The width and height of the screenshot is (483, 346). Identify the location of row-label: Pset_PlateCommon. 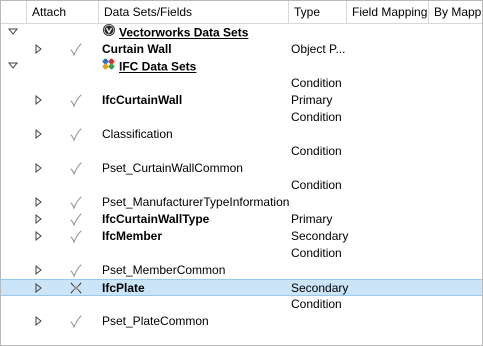
(155, 321).